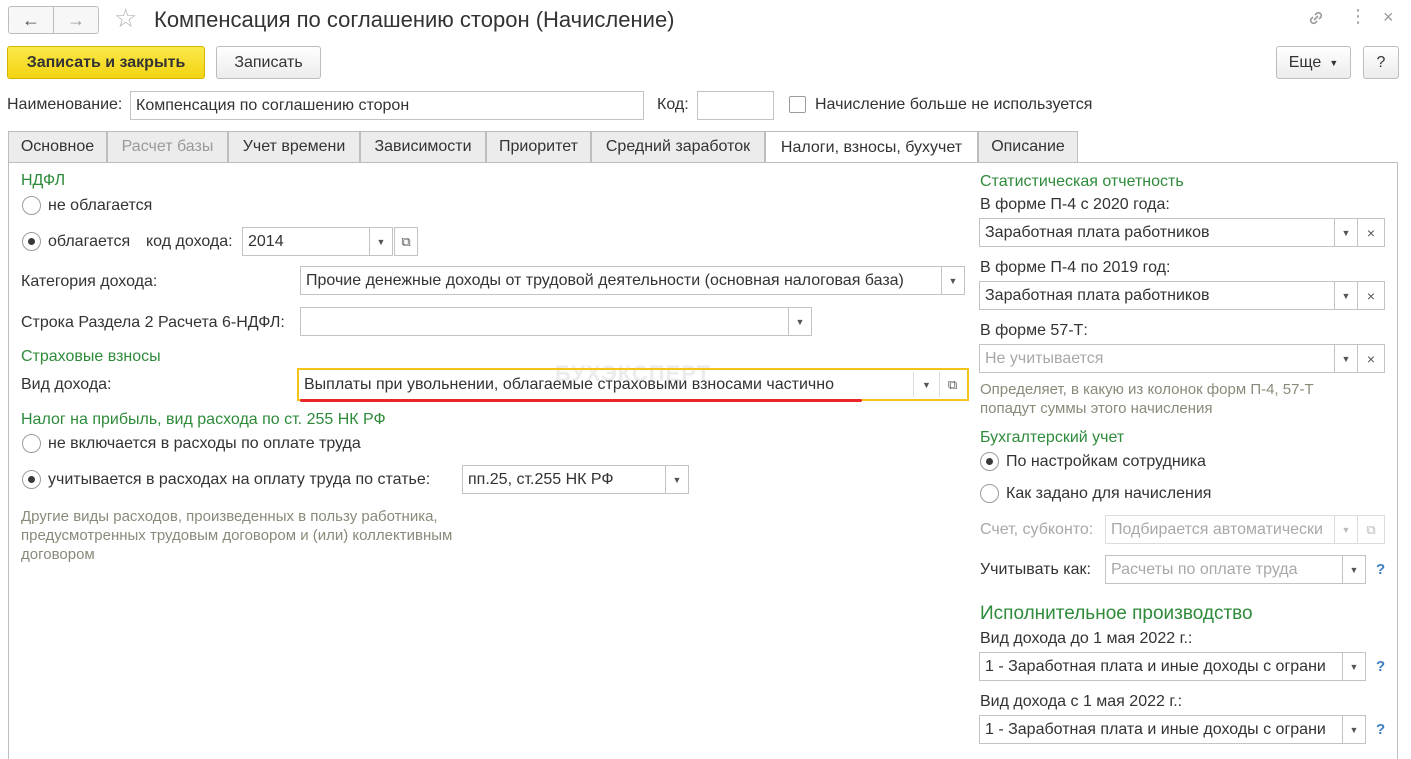  I want to click on section2-dropdown: ▼, so click(800, 321).